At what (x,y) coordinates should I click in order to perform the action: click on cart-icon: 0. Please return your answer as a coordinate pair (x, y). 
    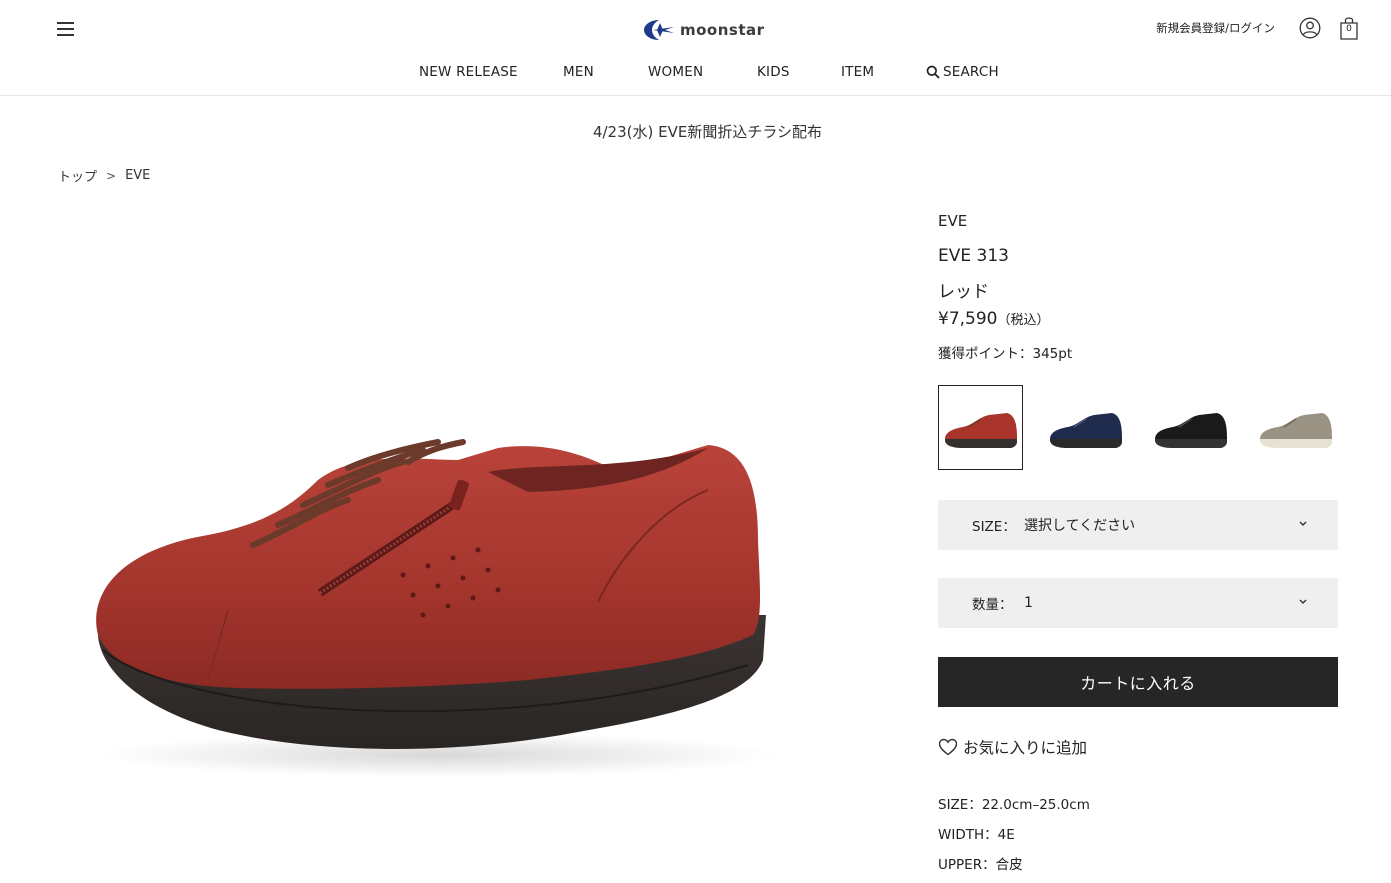
    Looking at the image, I should click on (1349, 28).